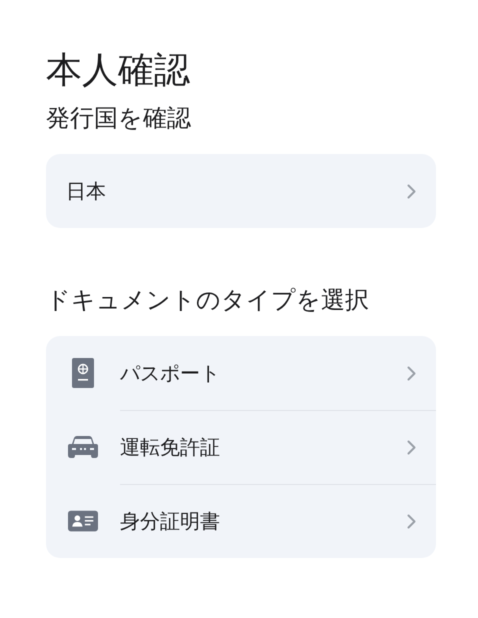  I want to click on country-selector: 日本, so click(241, 191).